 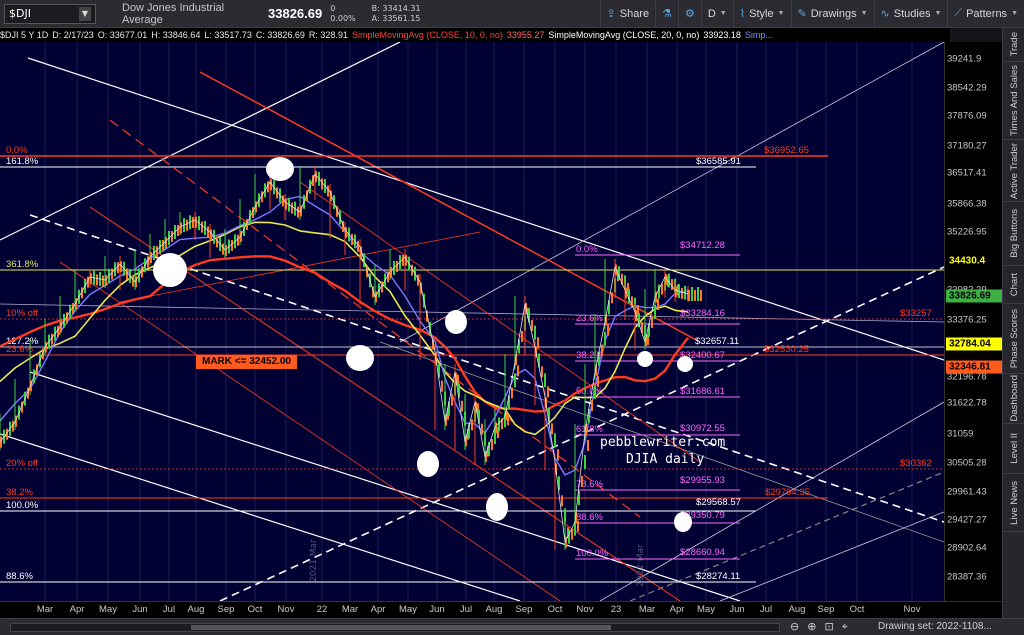 I want to click on share-button: ⇪ Share, so click(x=627, y=14).